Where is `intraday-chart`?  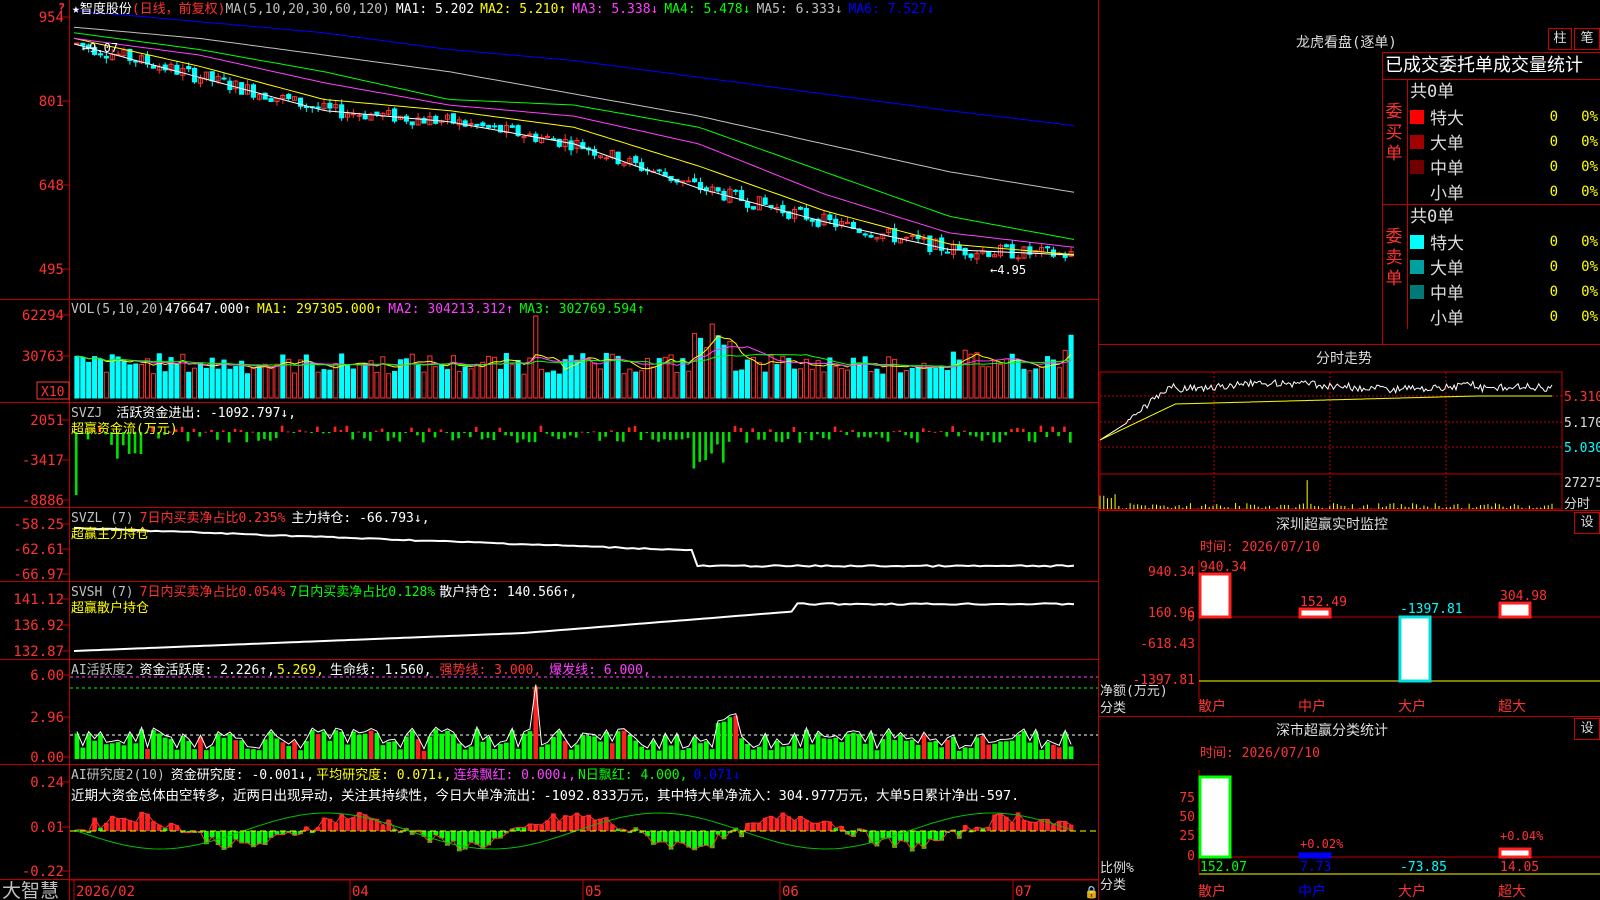
intraday-chart is located at coordinates (1331, 440).